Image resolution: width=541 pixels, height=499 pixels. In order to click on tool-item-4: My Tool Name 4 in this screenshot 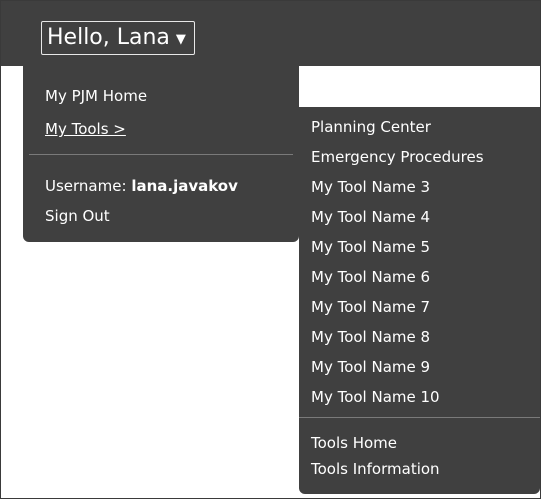, I will do `click(370, 217)`.